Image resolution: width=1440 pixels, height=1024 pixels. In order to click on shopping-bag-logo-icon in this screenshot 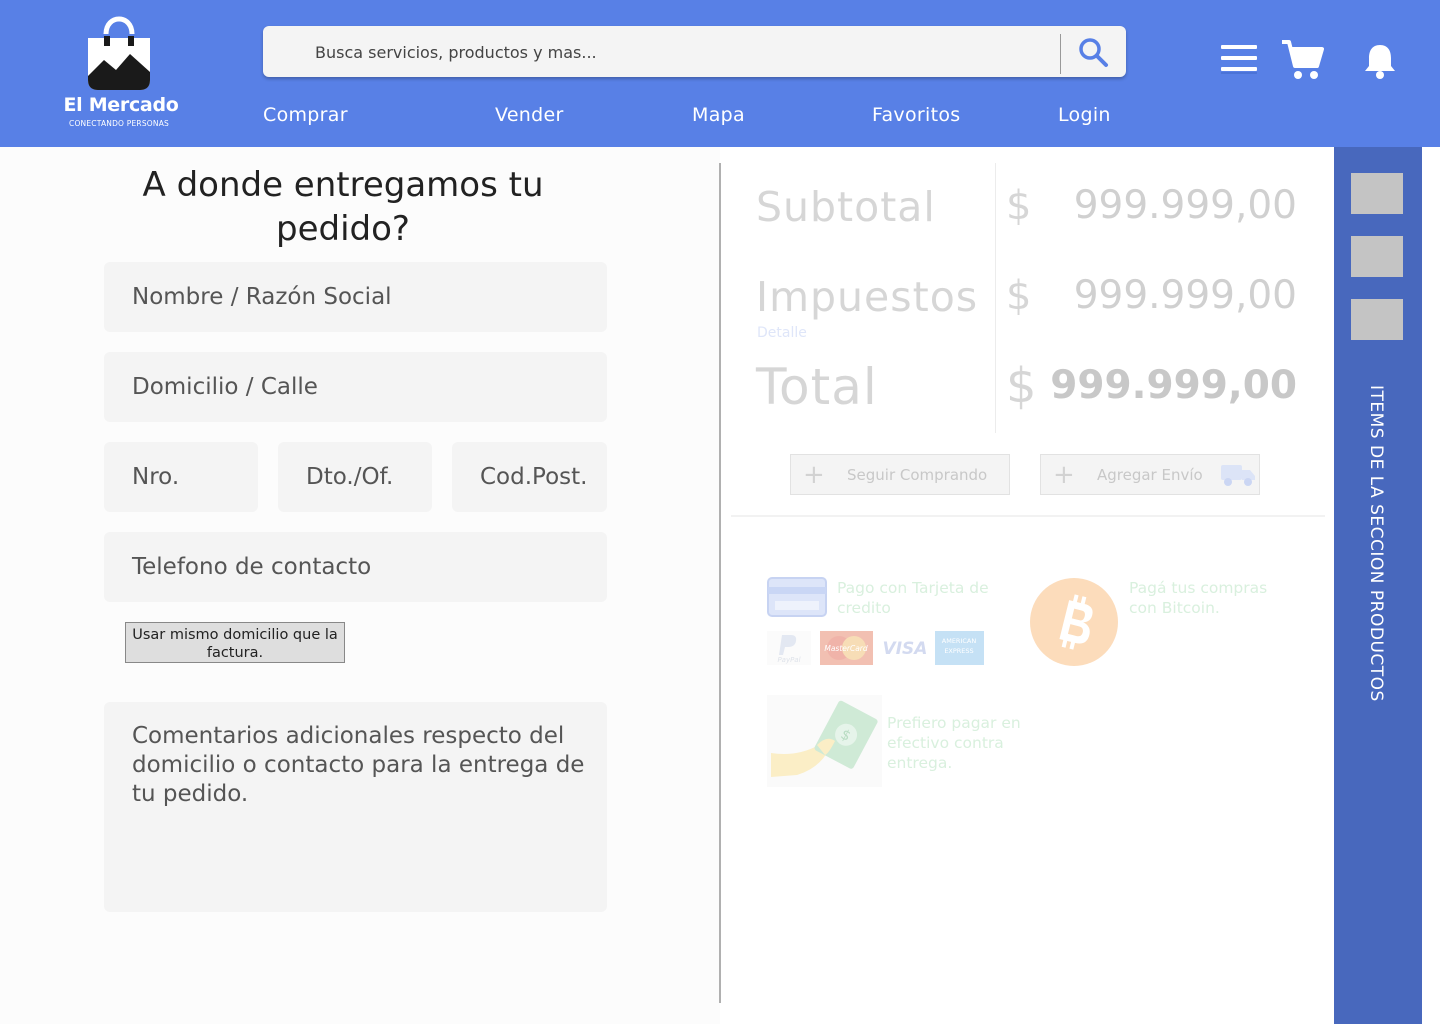, I will do `click(119, 53)`.